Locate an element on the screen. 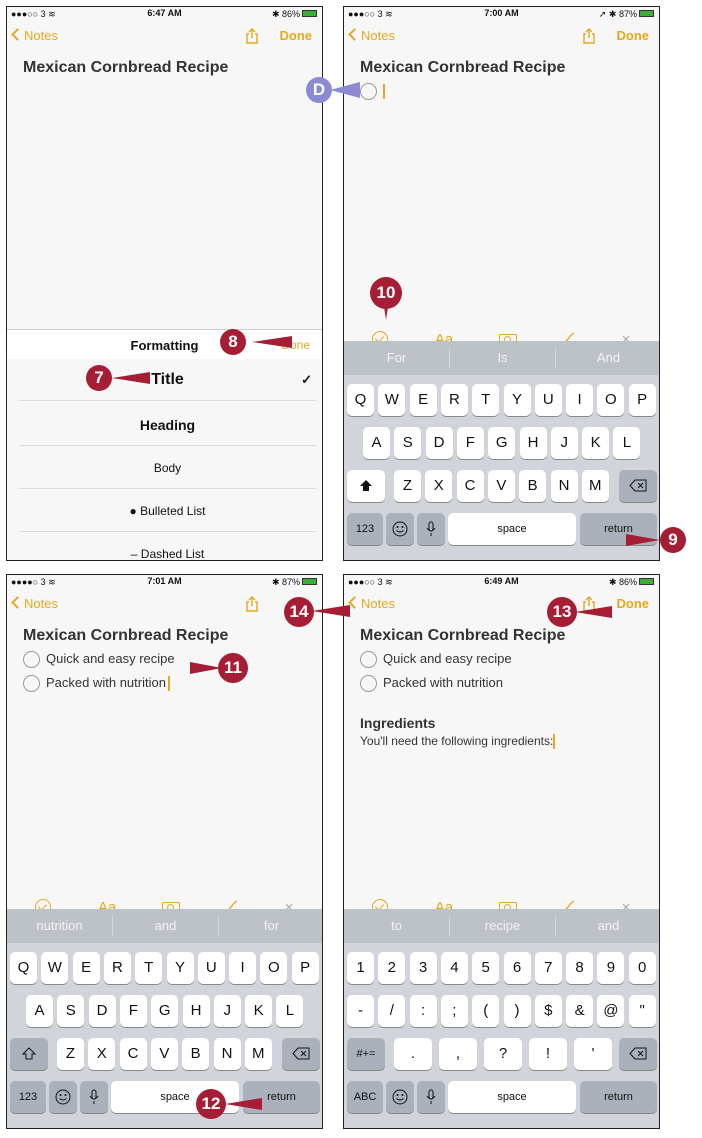 The height and width of the screenshot is (1138, 702). callout-12: 12 is located at coordinates (211, 1104).